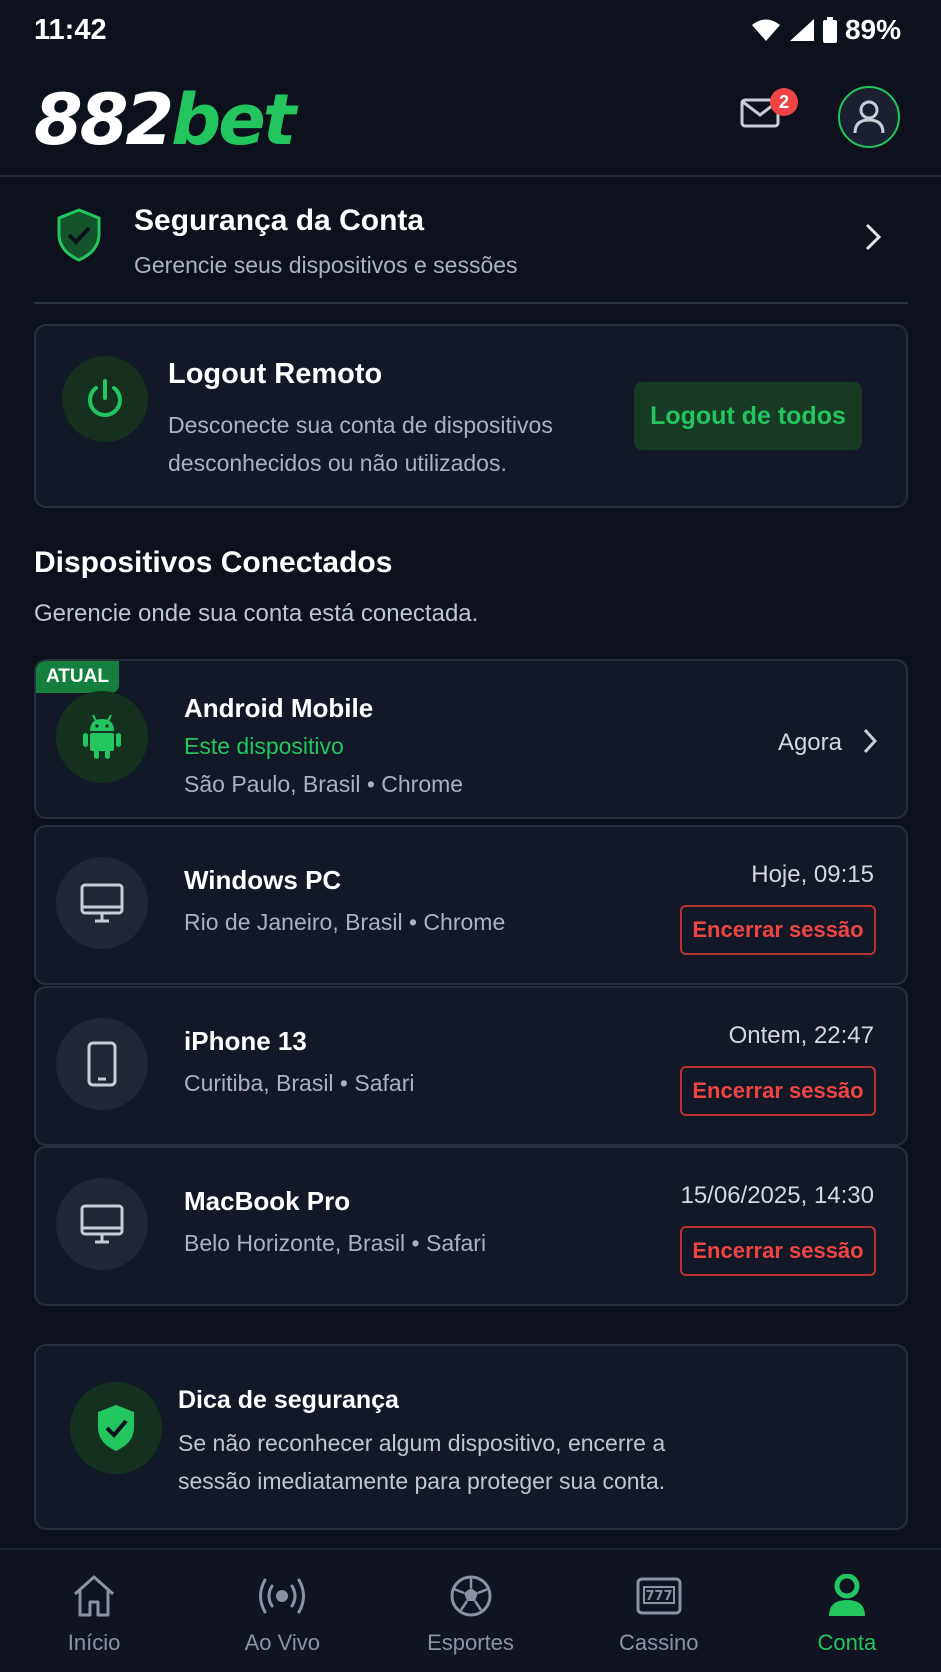  Describe the element at coordinates (94, 1642) in the screenshot. I see `nav-label: Início` at that location.